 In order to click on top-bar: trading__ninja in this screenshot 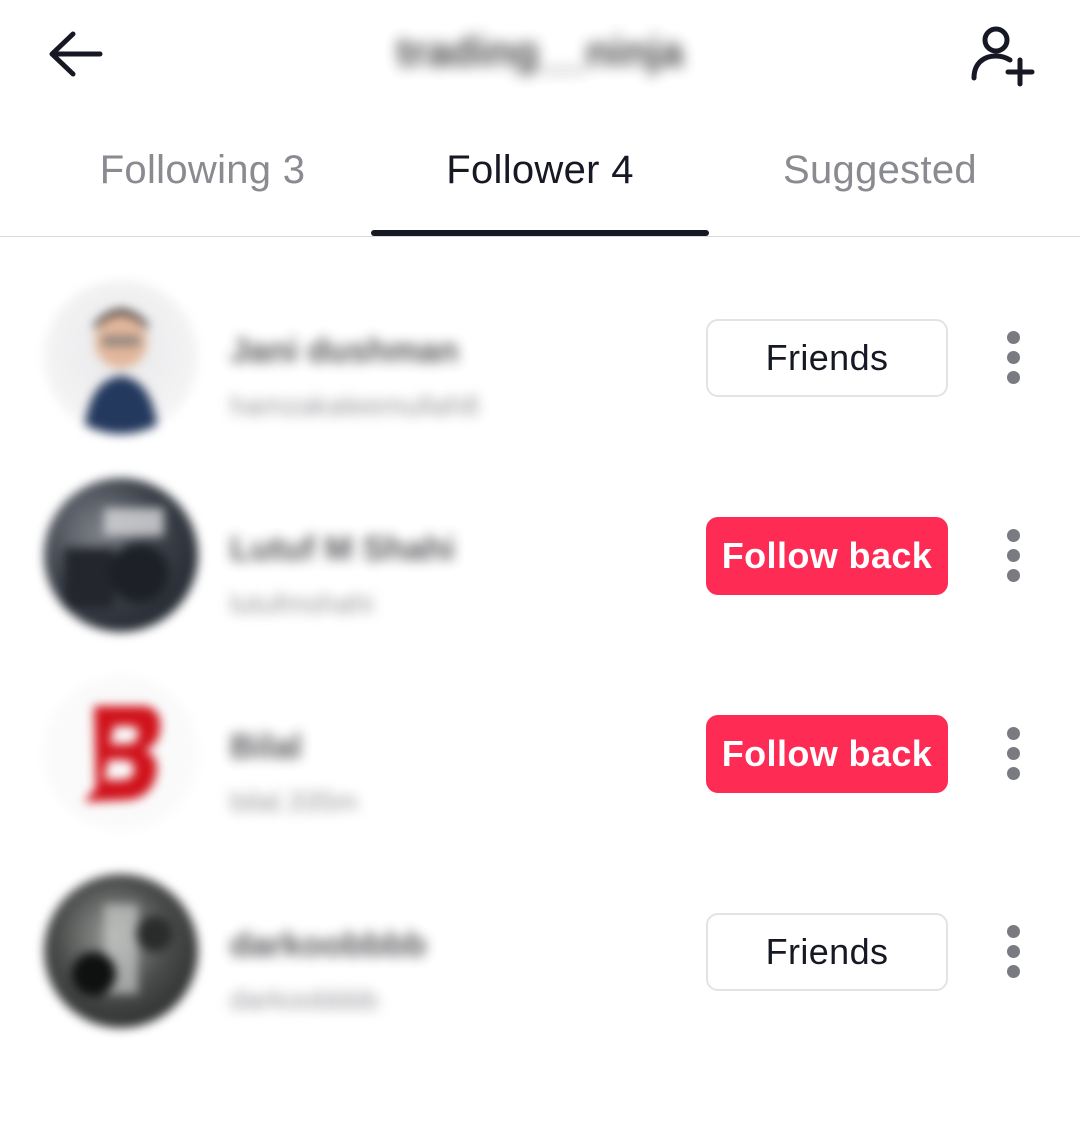, I will do `click(540, 55)`.